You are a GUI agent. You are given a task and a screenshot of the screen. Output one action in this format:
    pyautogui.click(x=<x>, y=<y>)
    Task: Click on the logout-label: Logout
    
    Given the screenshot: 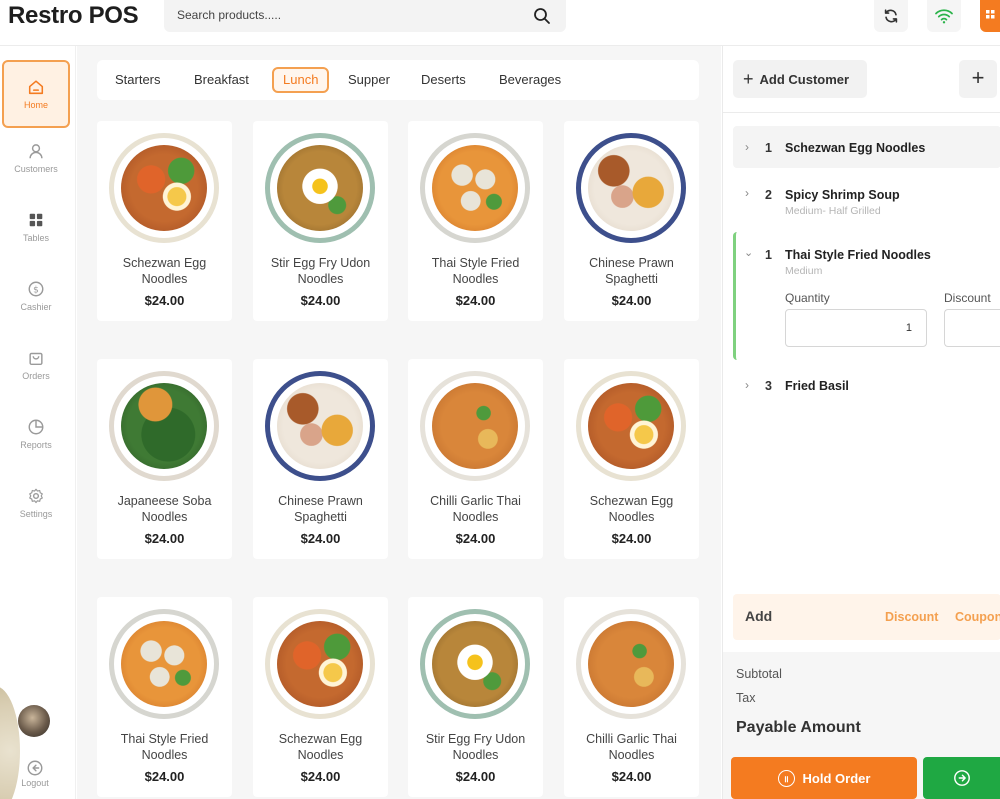 What is the action you would take?
    pyautogui.click(x=35, y=783)
    